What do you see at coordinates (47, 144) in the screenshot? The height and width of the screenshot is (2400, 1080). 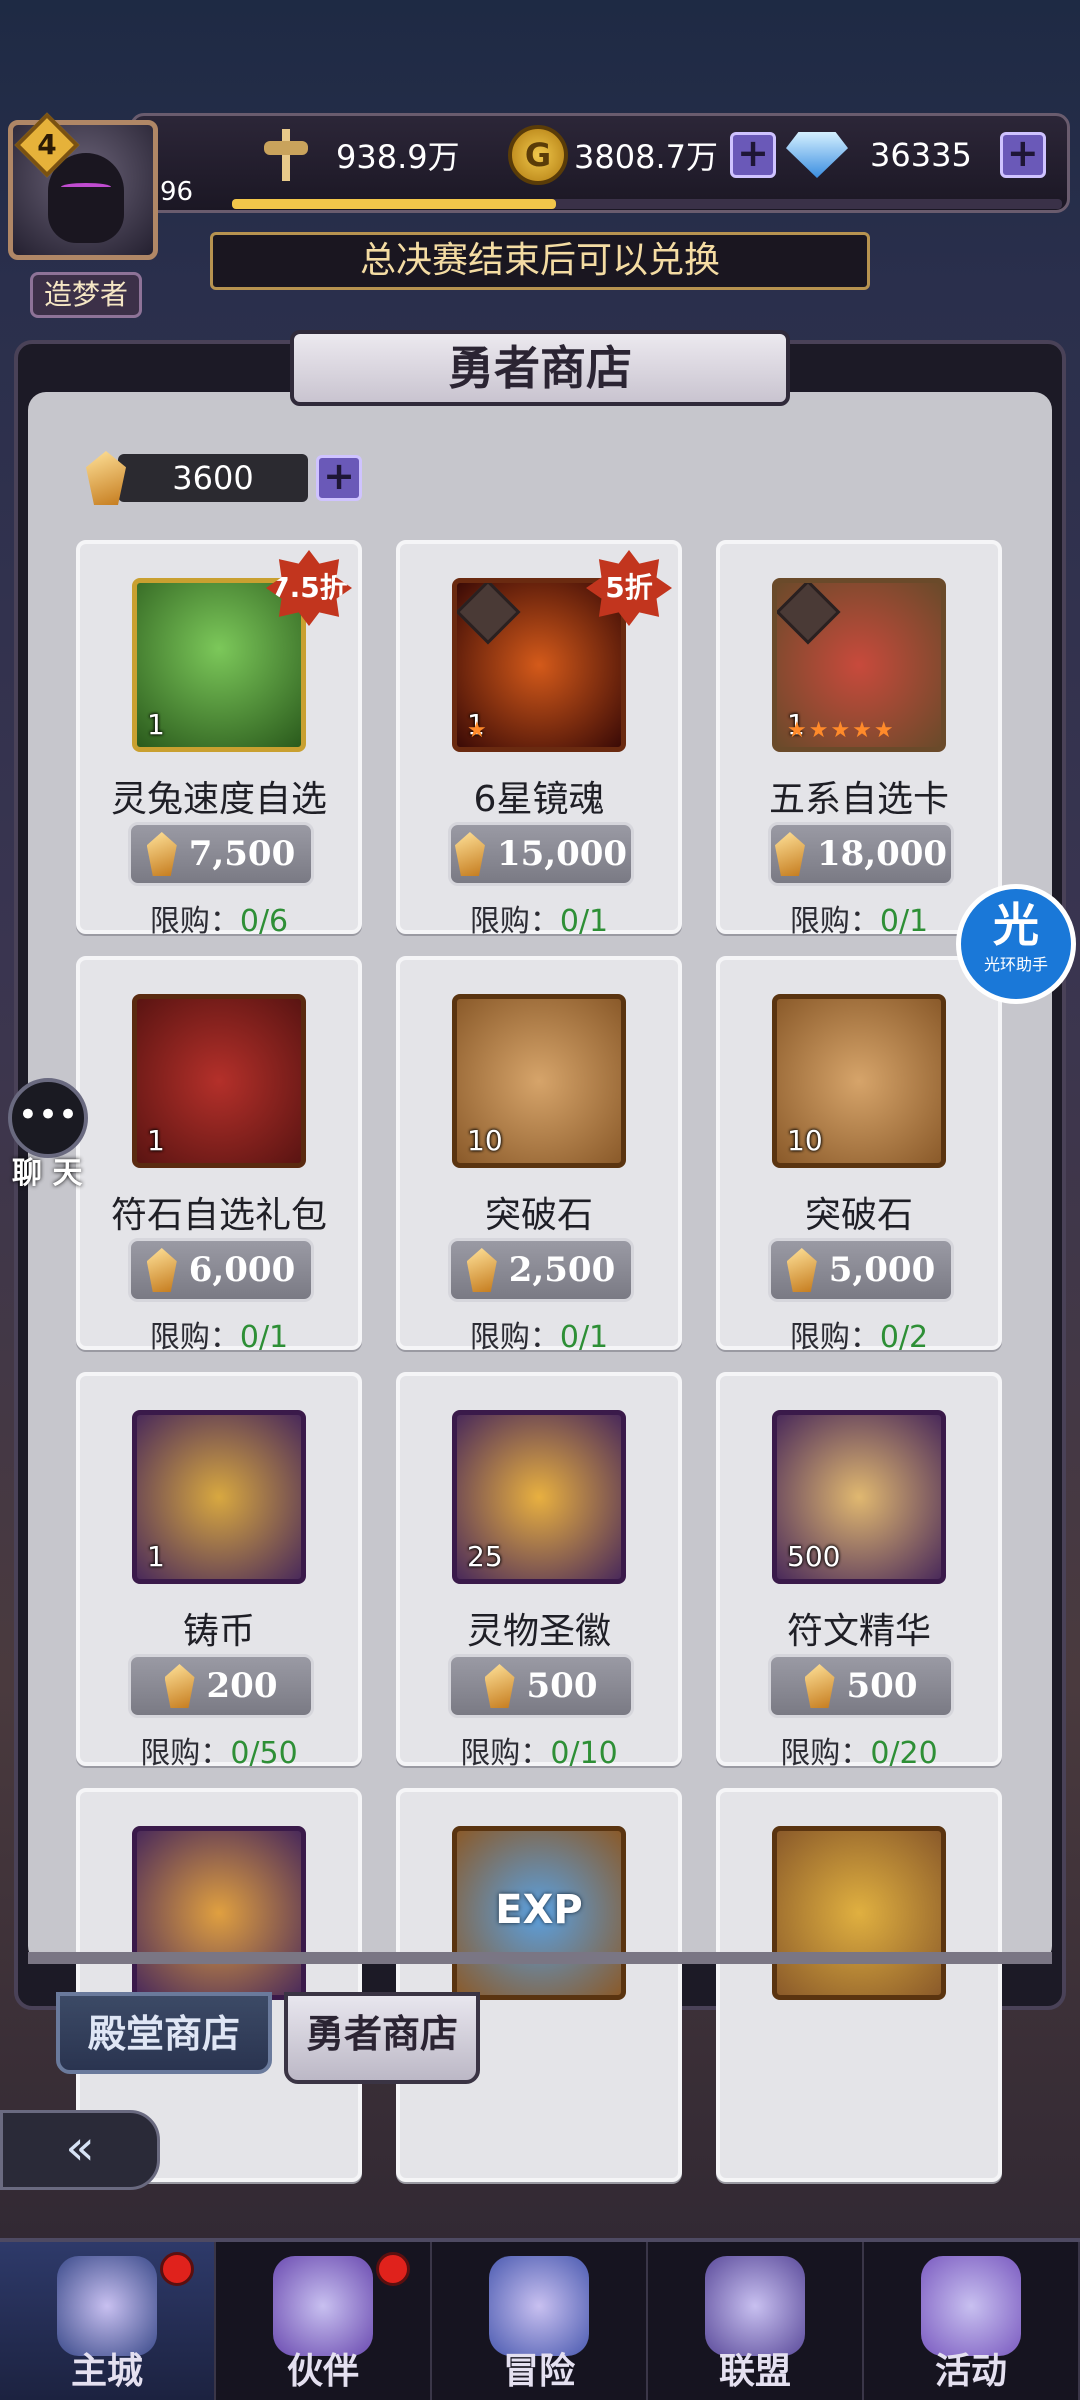 I see `player-level: 4` at bounding box center [47, 144].